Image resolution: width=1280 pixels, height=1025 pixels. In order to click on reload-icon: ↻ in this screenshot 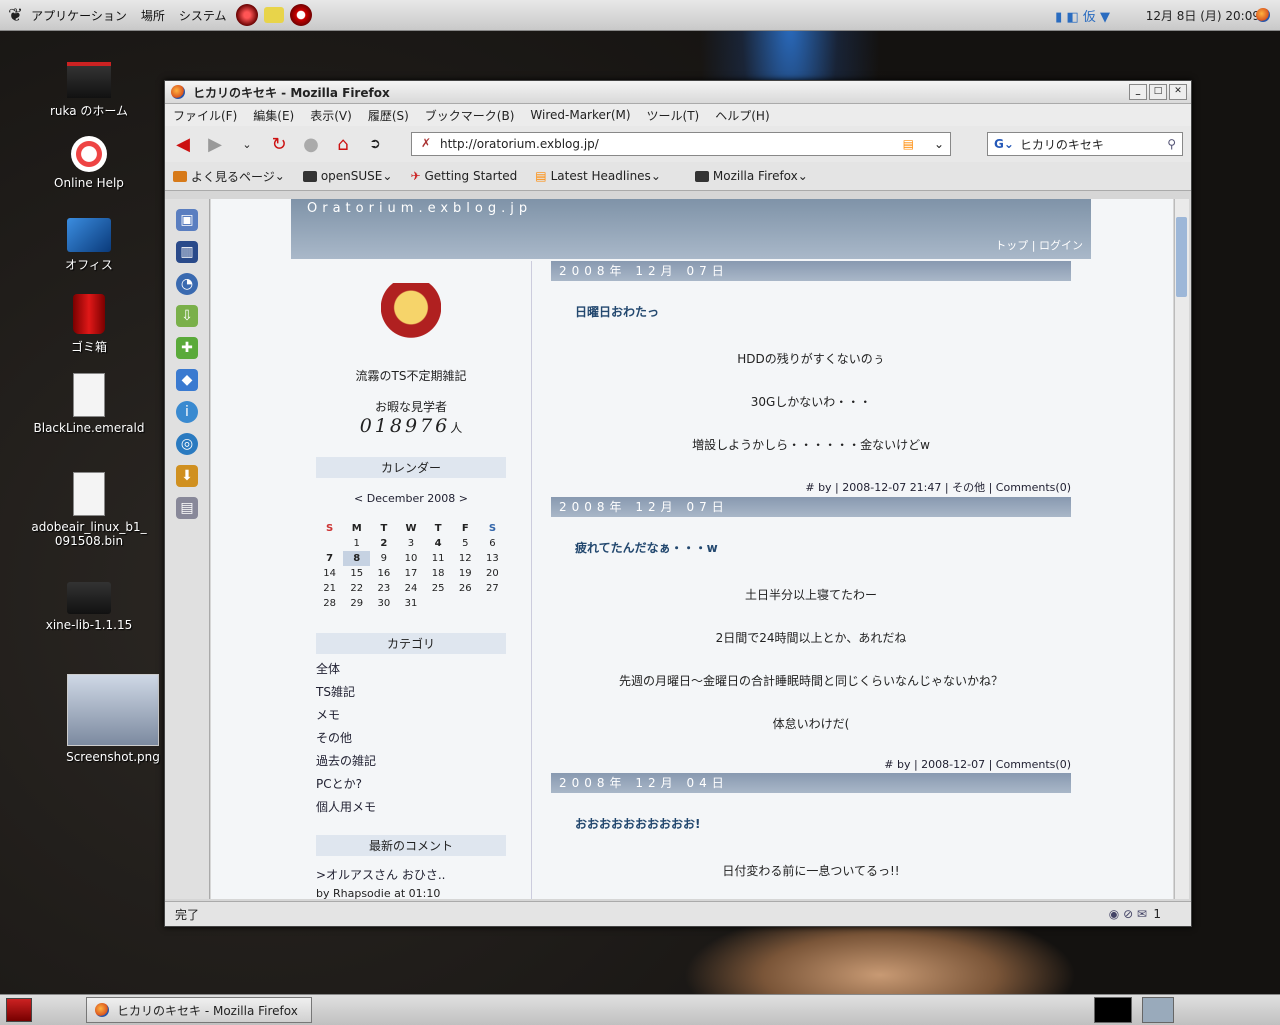, I will do `click(279, 144)`.